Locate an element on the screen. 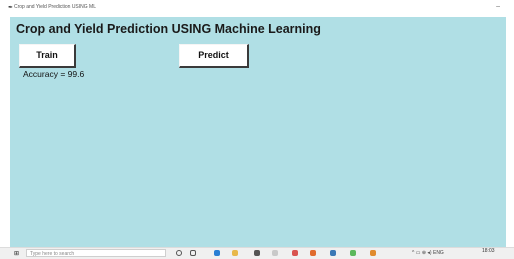  mail-icon is located at coordinates (275, 253).